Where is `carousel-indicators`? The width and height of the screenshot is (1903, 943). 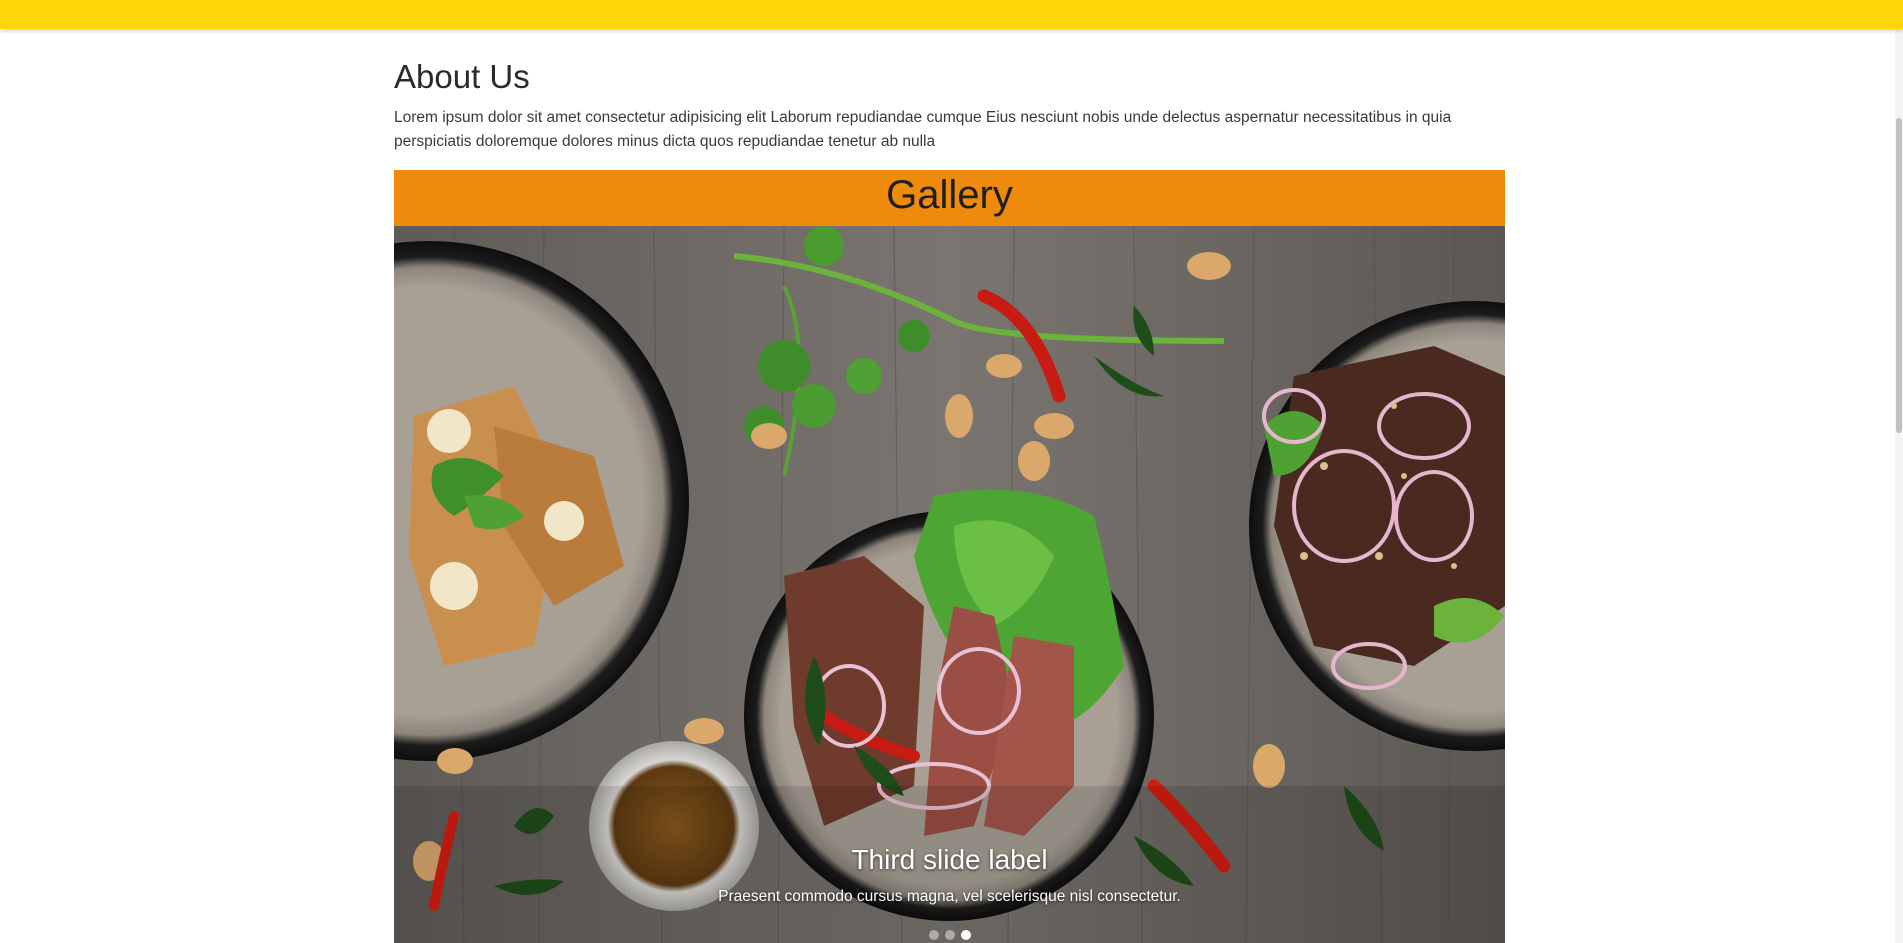 carousel-indicators is located at coordinates (949, 936).